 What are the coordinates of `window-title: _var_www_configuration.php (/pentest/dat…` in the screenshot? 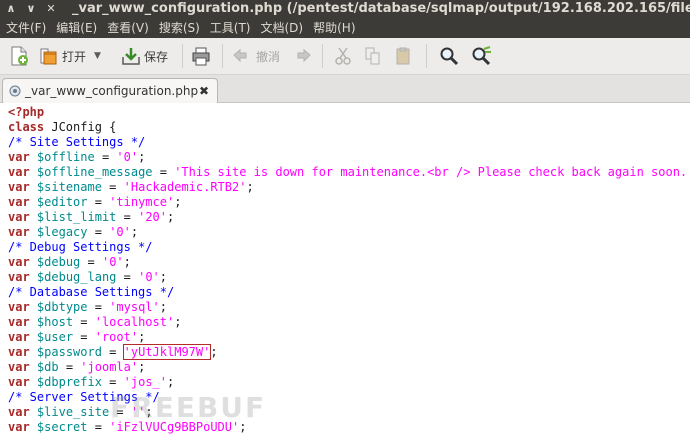 It's located at (381, 8).